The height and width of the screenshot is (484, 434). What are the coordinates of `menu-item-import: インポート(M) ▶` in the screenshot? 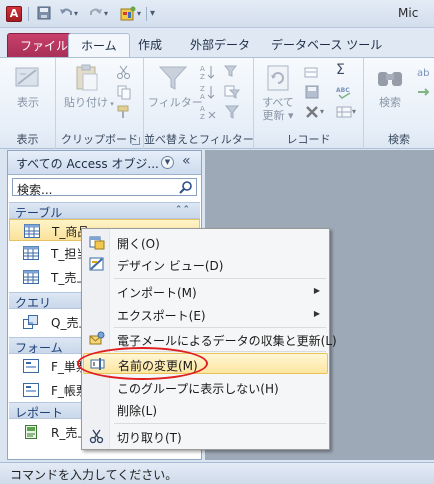 It's located at (205, 291).